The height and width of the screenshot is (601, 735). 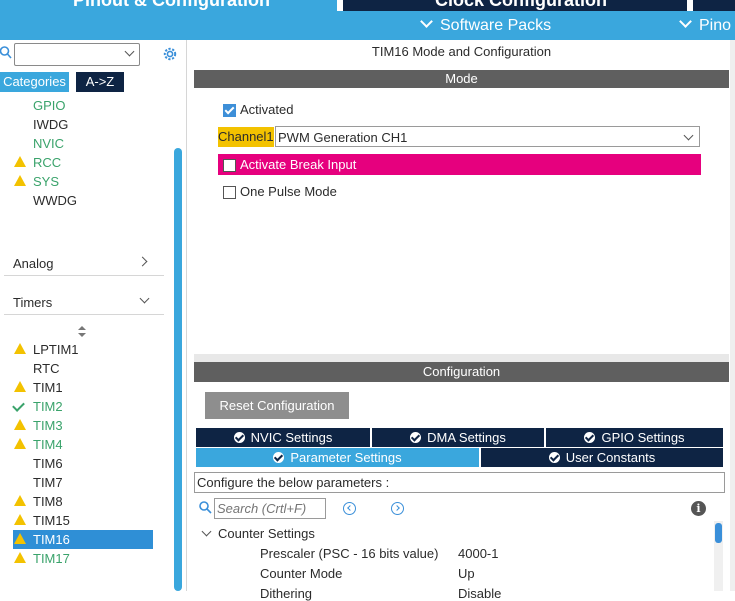 What do you see at coordinates (698, 508) in the screenshot?
I see `info-icon: i` at bounding box center [698, 508].